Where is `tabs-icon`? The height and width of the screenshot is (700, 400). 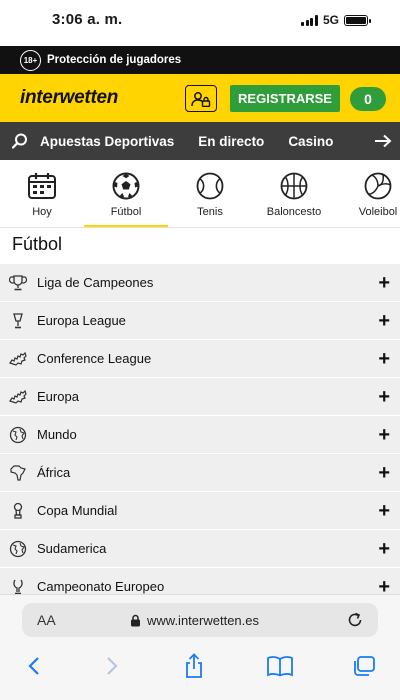 tabs-icon is located at coordinates (364, 666).